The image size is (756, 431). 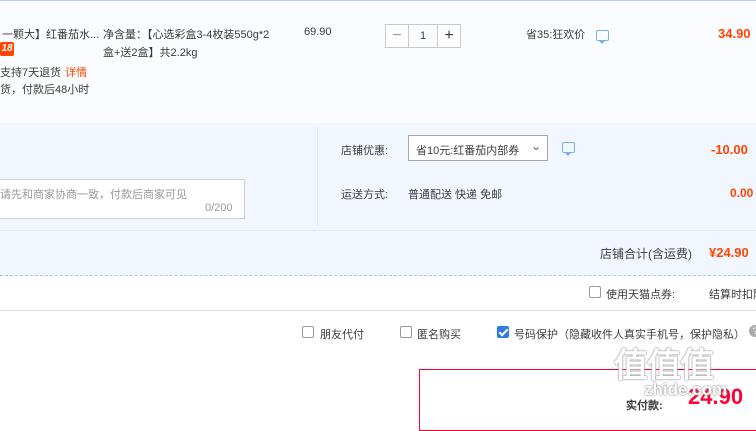 What do you see at coordinates (397, 36) in the screenshot?
I see `quantity-minus-button: −` at bounding box center [397, 36].